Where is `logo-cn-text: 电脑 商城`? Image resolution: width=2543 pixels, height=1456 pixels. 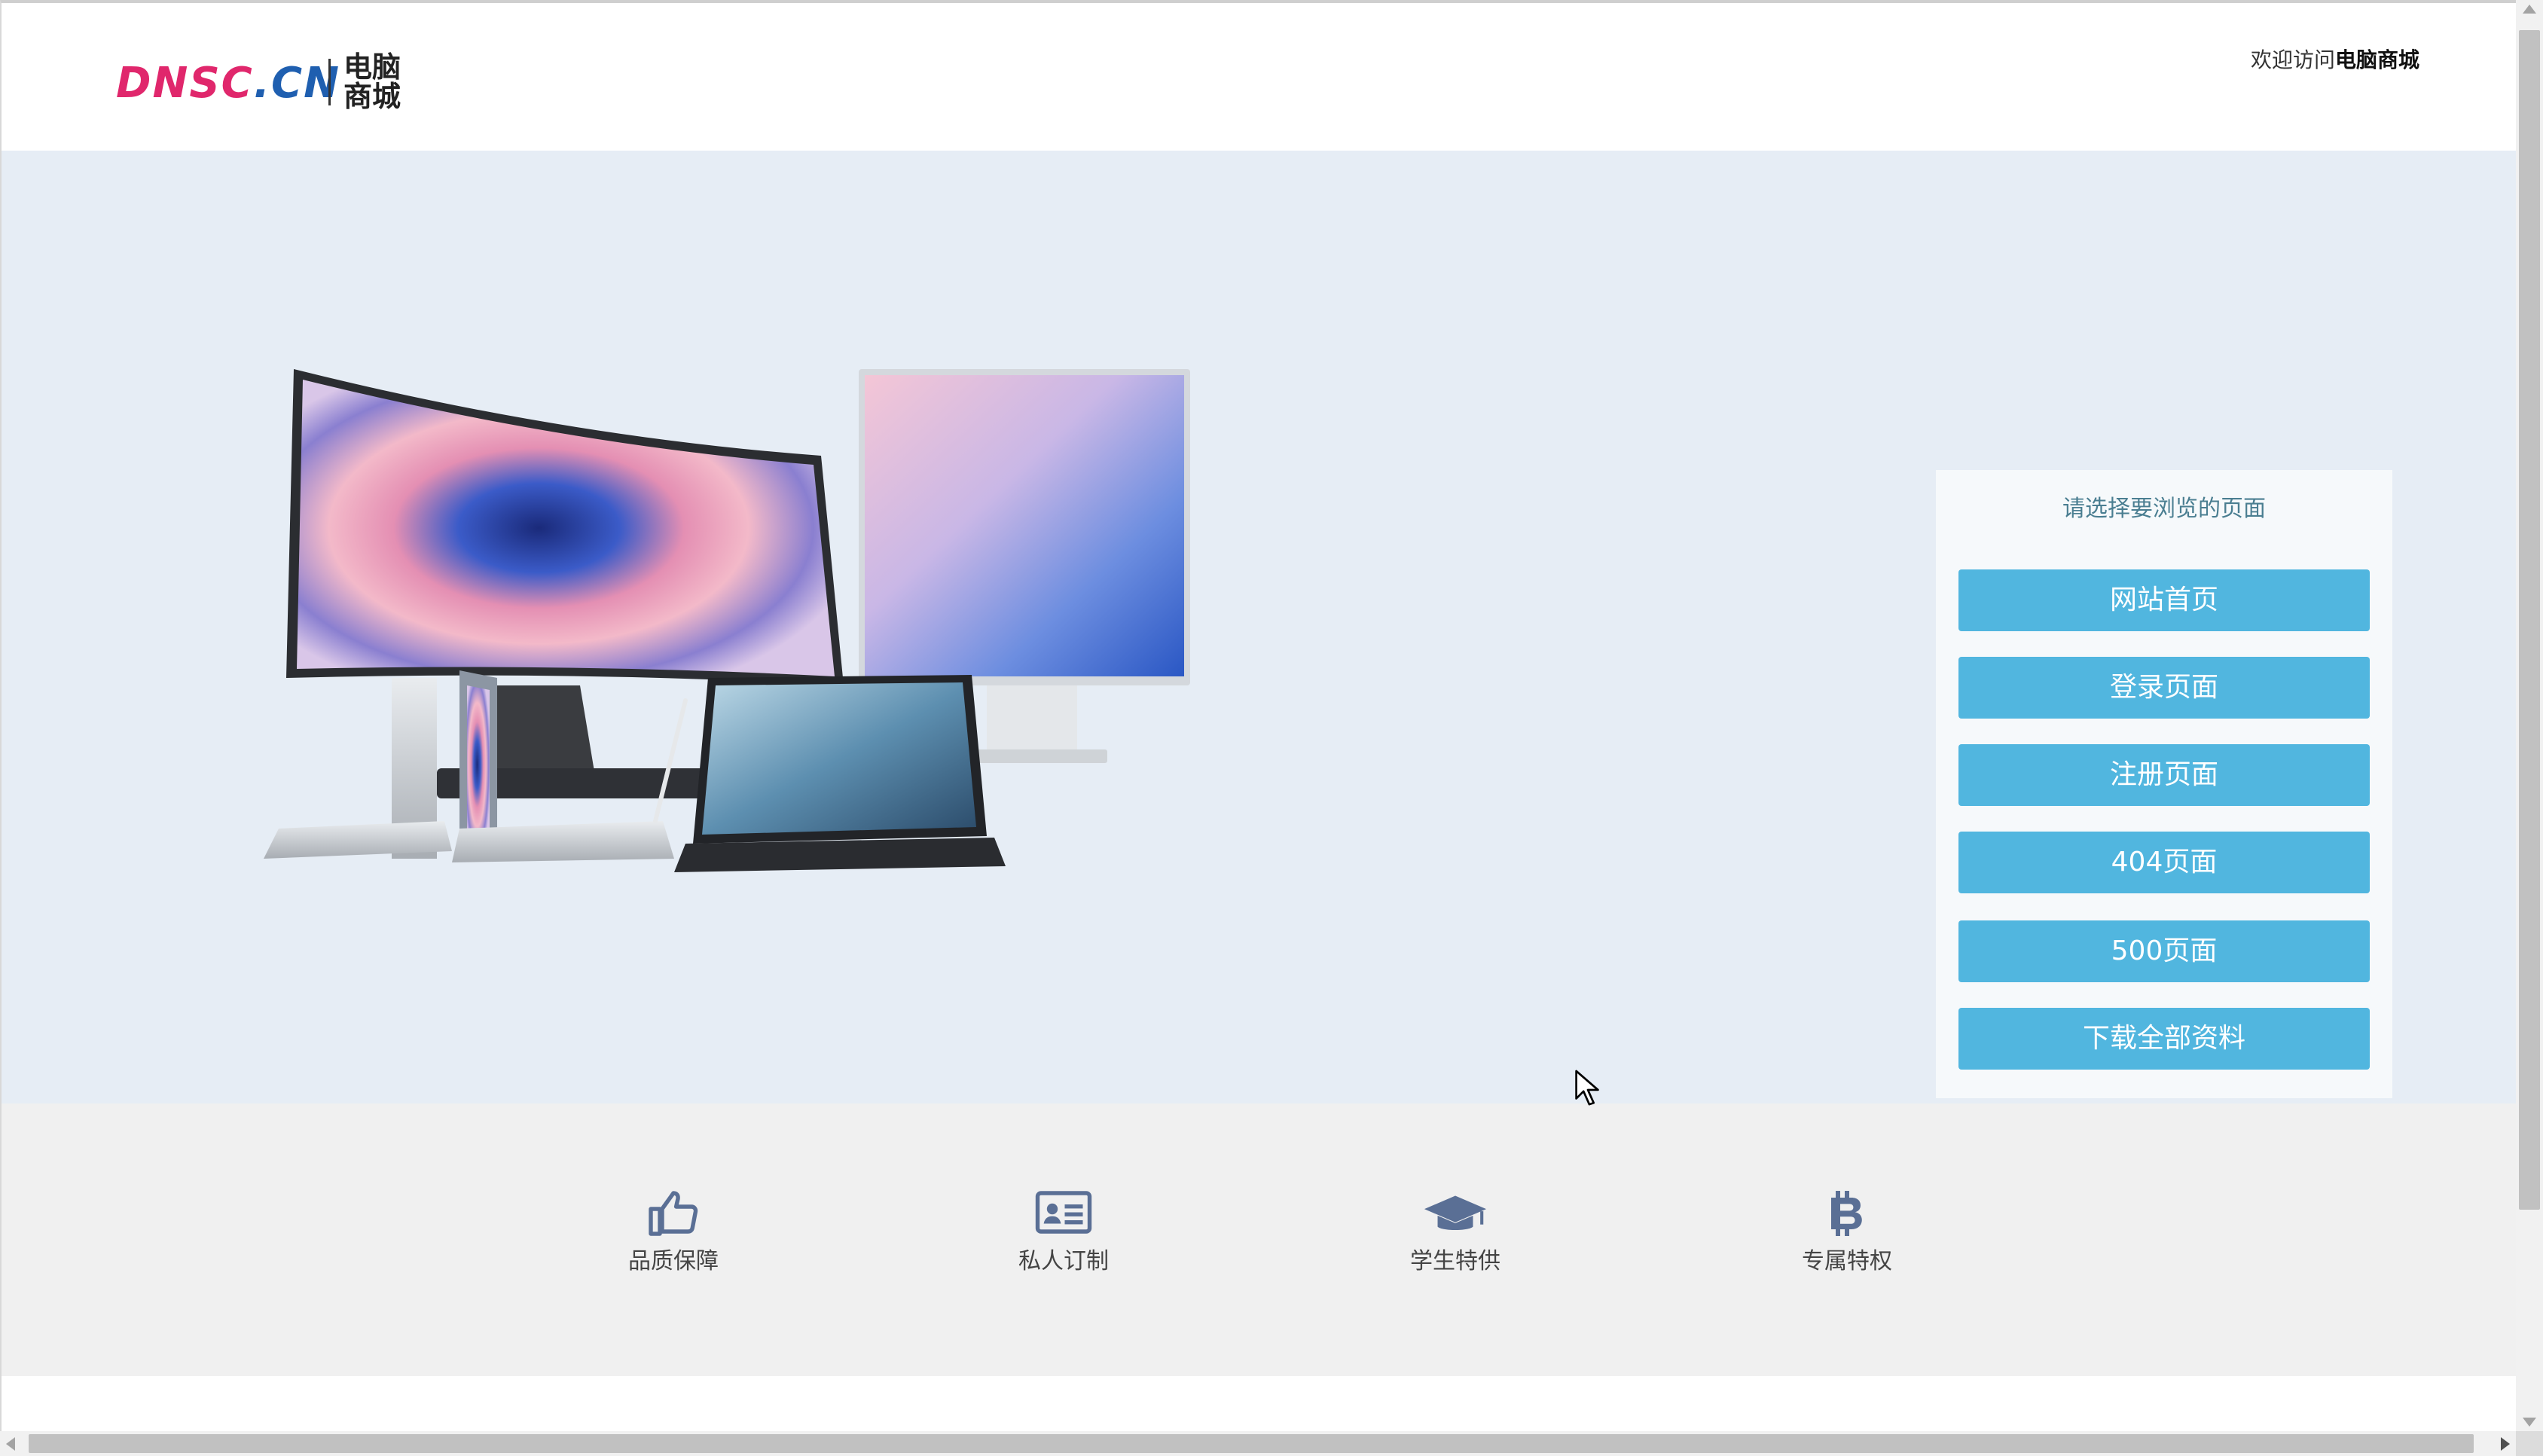 logo-cn-text: 电脑 商城 is located at coordinates (381, 82).